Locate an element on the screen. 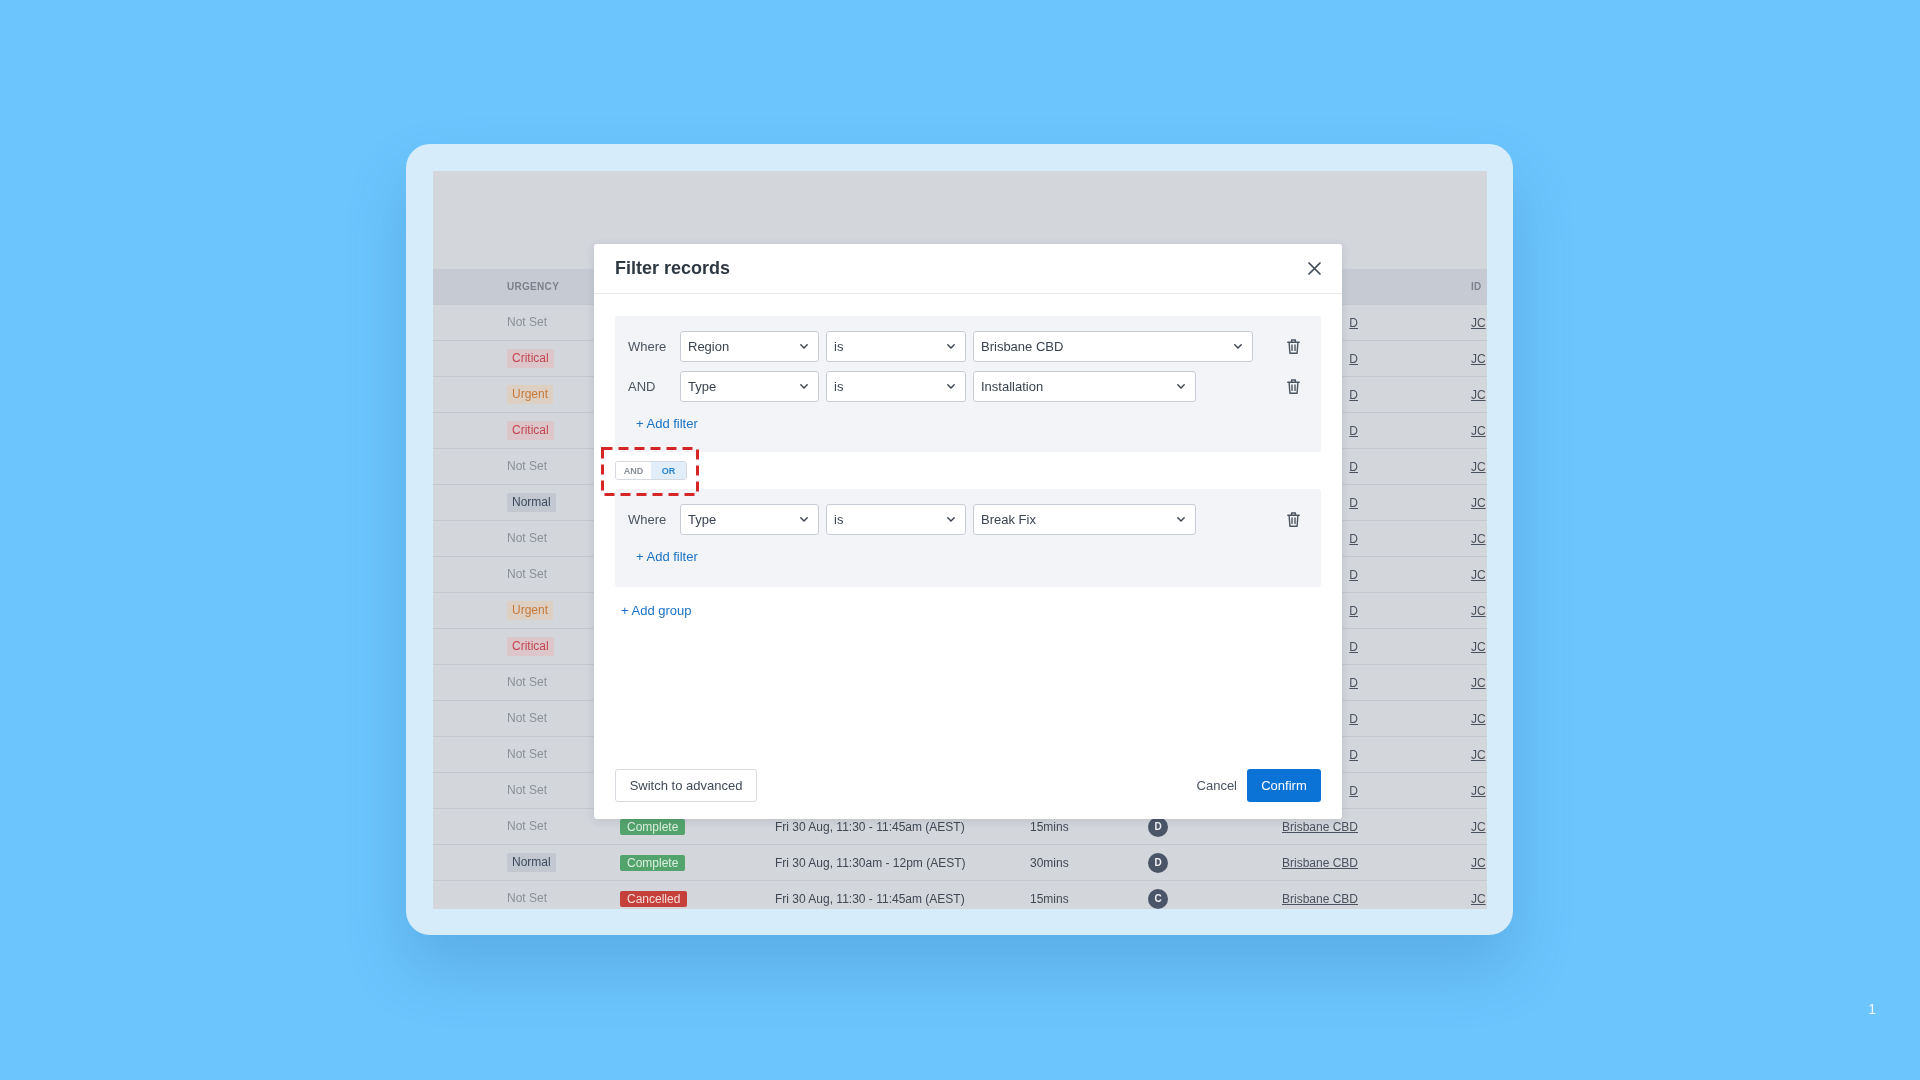 This screenshot has height=1080, width=1920. duration-text: 30mins is located at coordinates (1049, 862).